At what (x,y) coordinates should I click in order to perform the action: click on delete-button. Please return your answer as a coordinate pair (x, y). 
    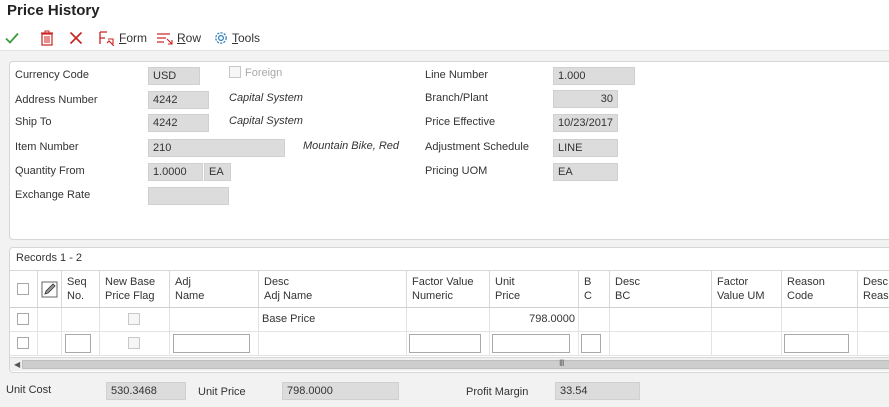
    Looking at the image, I should click on (47, 38).